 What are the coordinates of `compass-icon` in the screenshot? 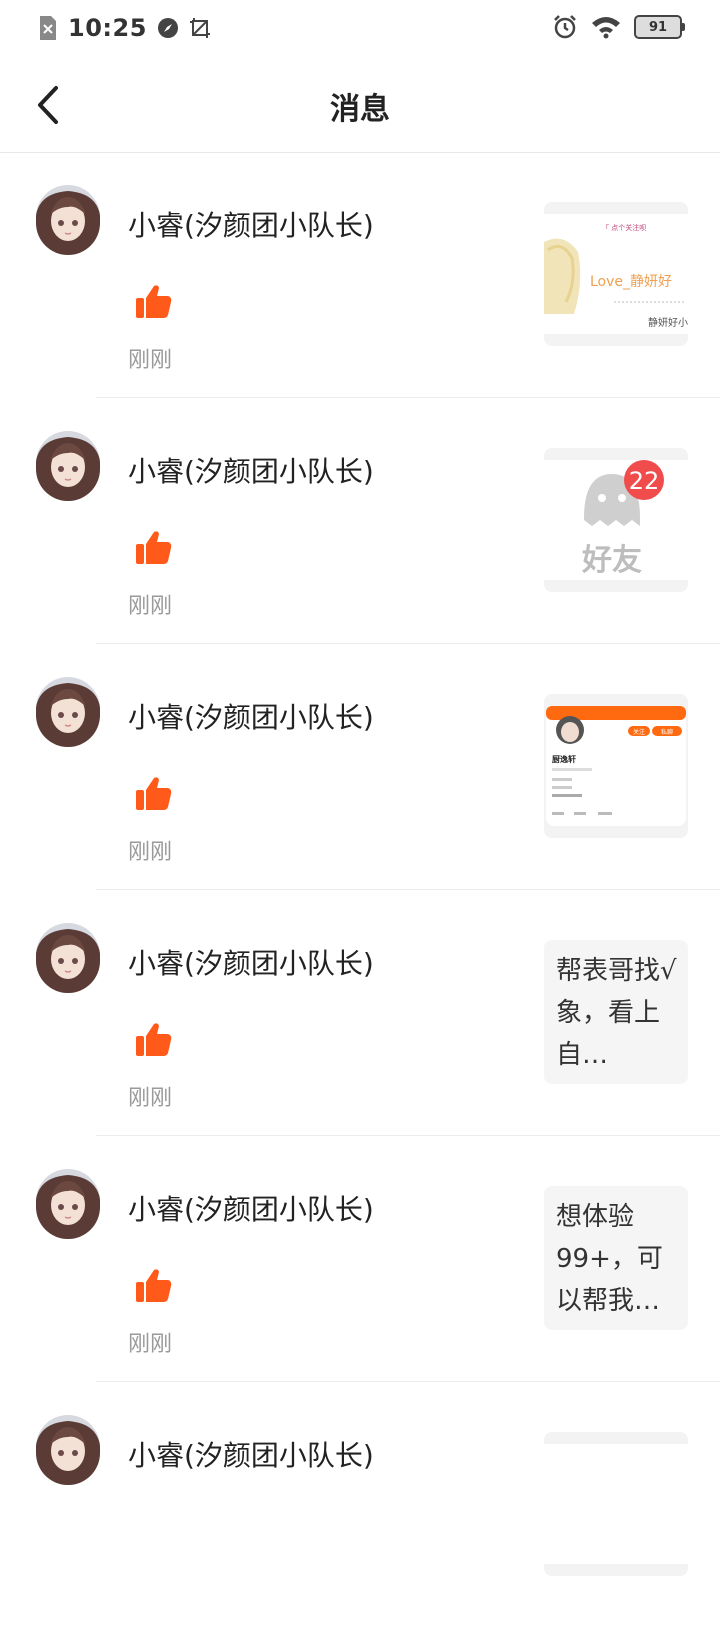 It's located at (167, 28).